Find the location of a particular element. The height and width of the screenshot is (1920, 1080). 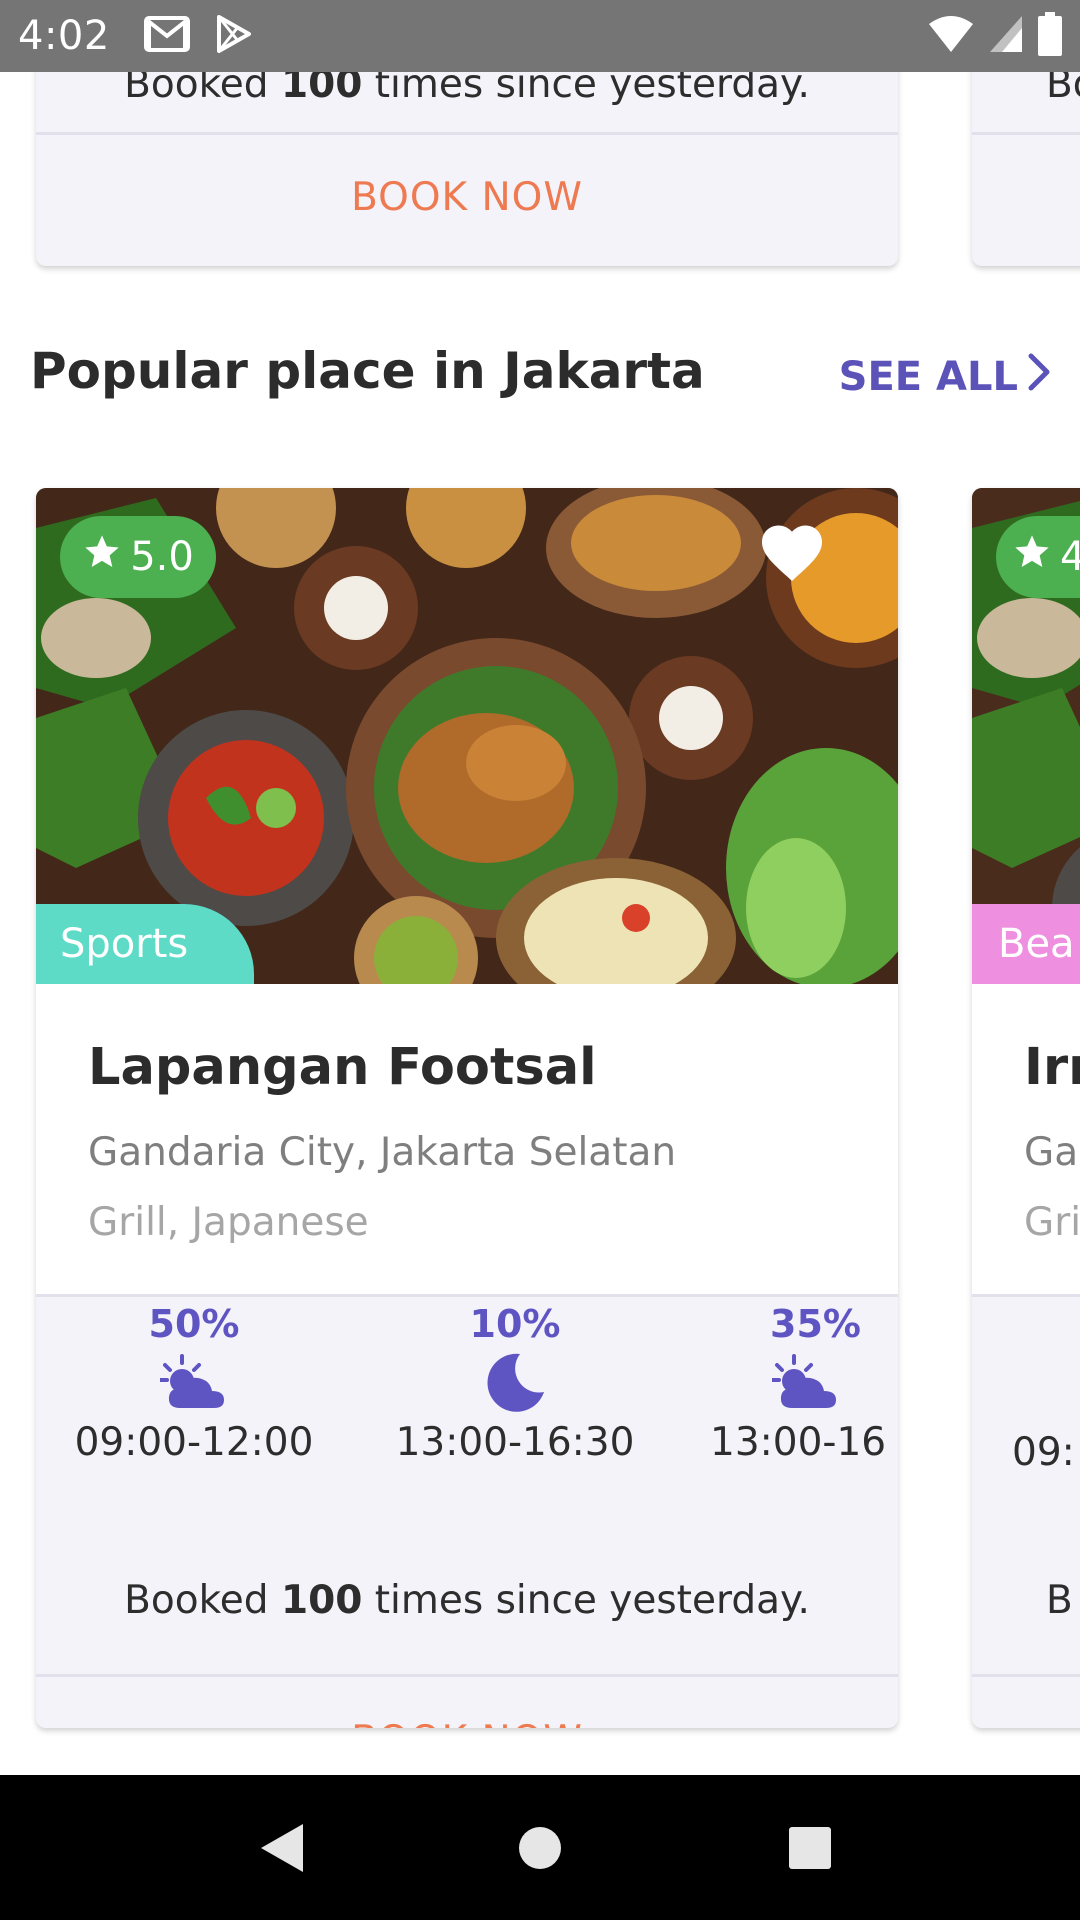

section-title: Popular place in Jakarta is located at coordinates (367, 371).